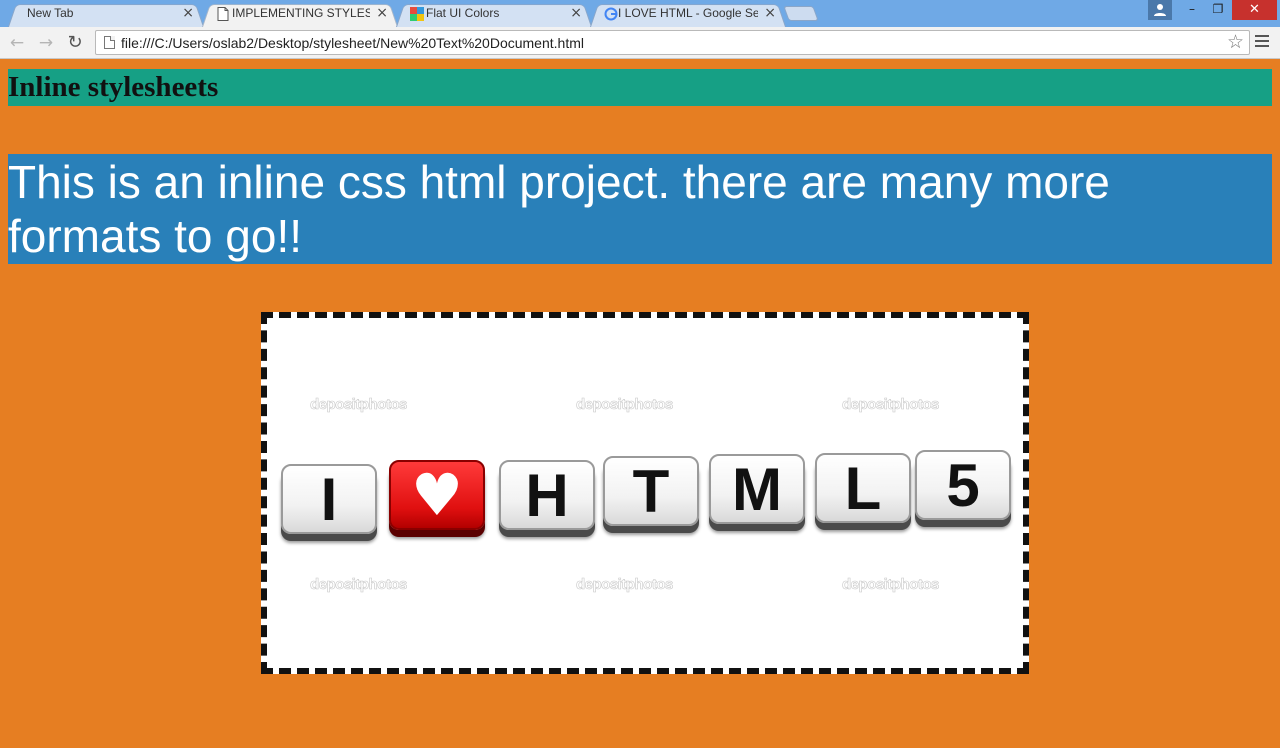  Describe the element at coordinates (463, 13) in the screenshot. I see `tab-title: Flat UI Colors` at that location.